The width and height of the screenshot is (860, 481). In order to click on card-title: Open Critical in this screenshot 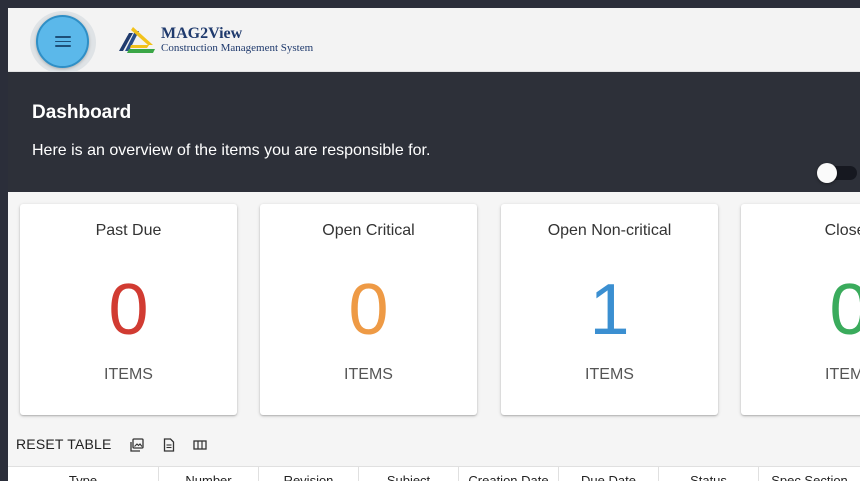, I will do `click(368, 230)`.